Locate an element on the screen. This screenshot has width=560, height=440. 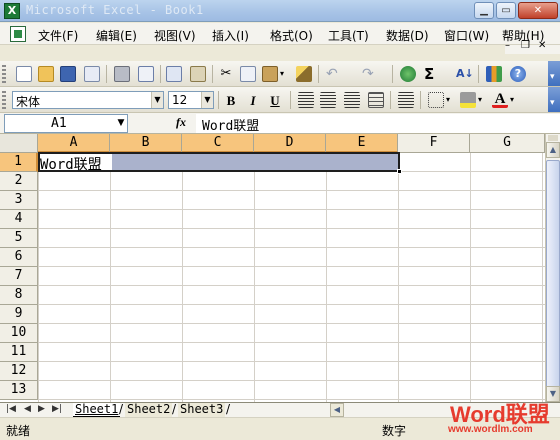
scroll-up-icon: ▲ is located at coordinates (553, 150).